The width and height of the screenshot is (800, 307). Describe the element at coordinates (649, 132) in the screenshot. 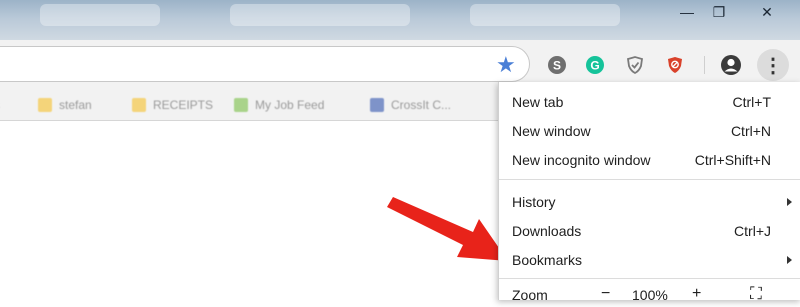

I see `menu-item-new-window: New window Ctrl+N` at that location.